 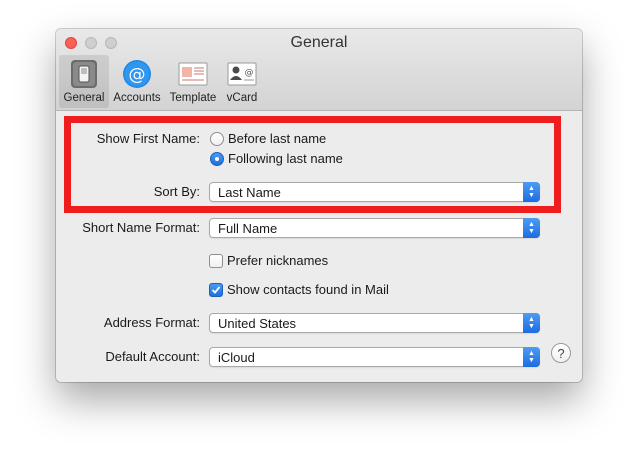 I want to click on show-contacts-mail-label: Show contacts found in Mail, so click(x=308, y=289).